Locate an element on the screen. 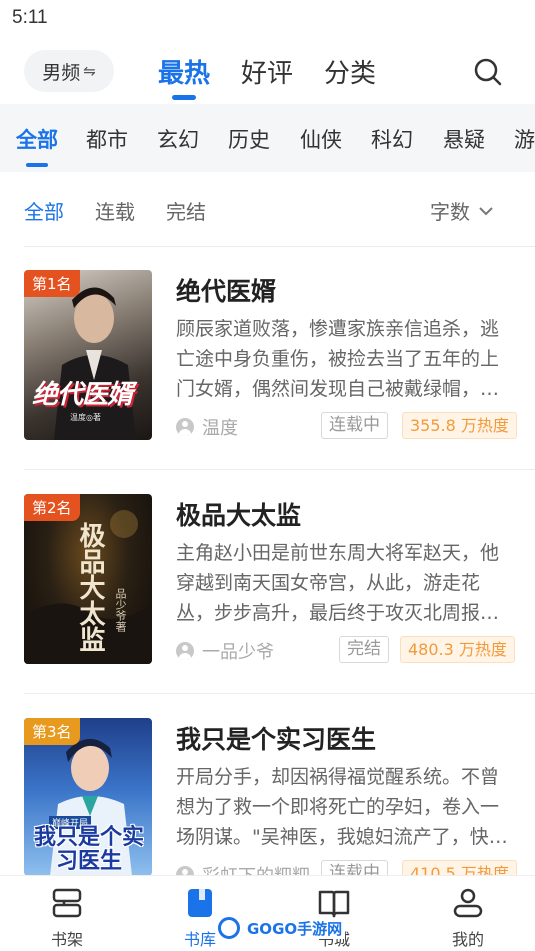  rank-badge: 第3名 is located at coordinates (52, 731).